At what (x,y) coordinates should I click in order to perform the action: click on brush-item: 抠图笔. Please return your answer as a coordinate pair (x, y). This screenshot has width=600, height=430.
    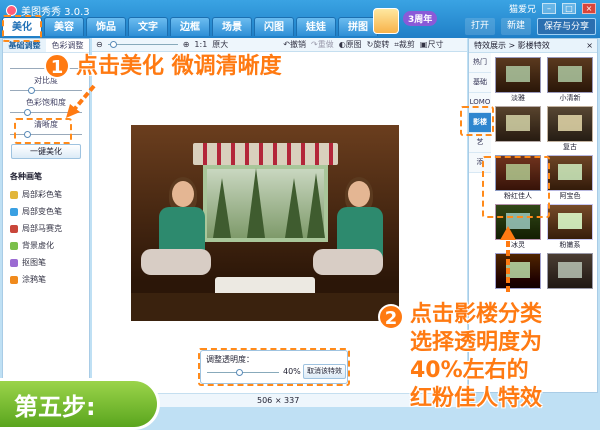
    Looking at the image, I should click on (46, 262).